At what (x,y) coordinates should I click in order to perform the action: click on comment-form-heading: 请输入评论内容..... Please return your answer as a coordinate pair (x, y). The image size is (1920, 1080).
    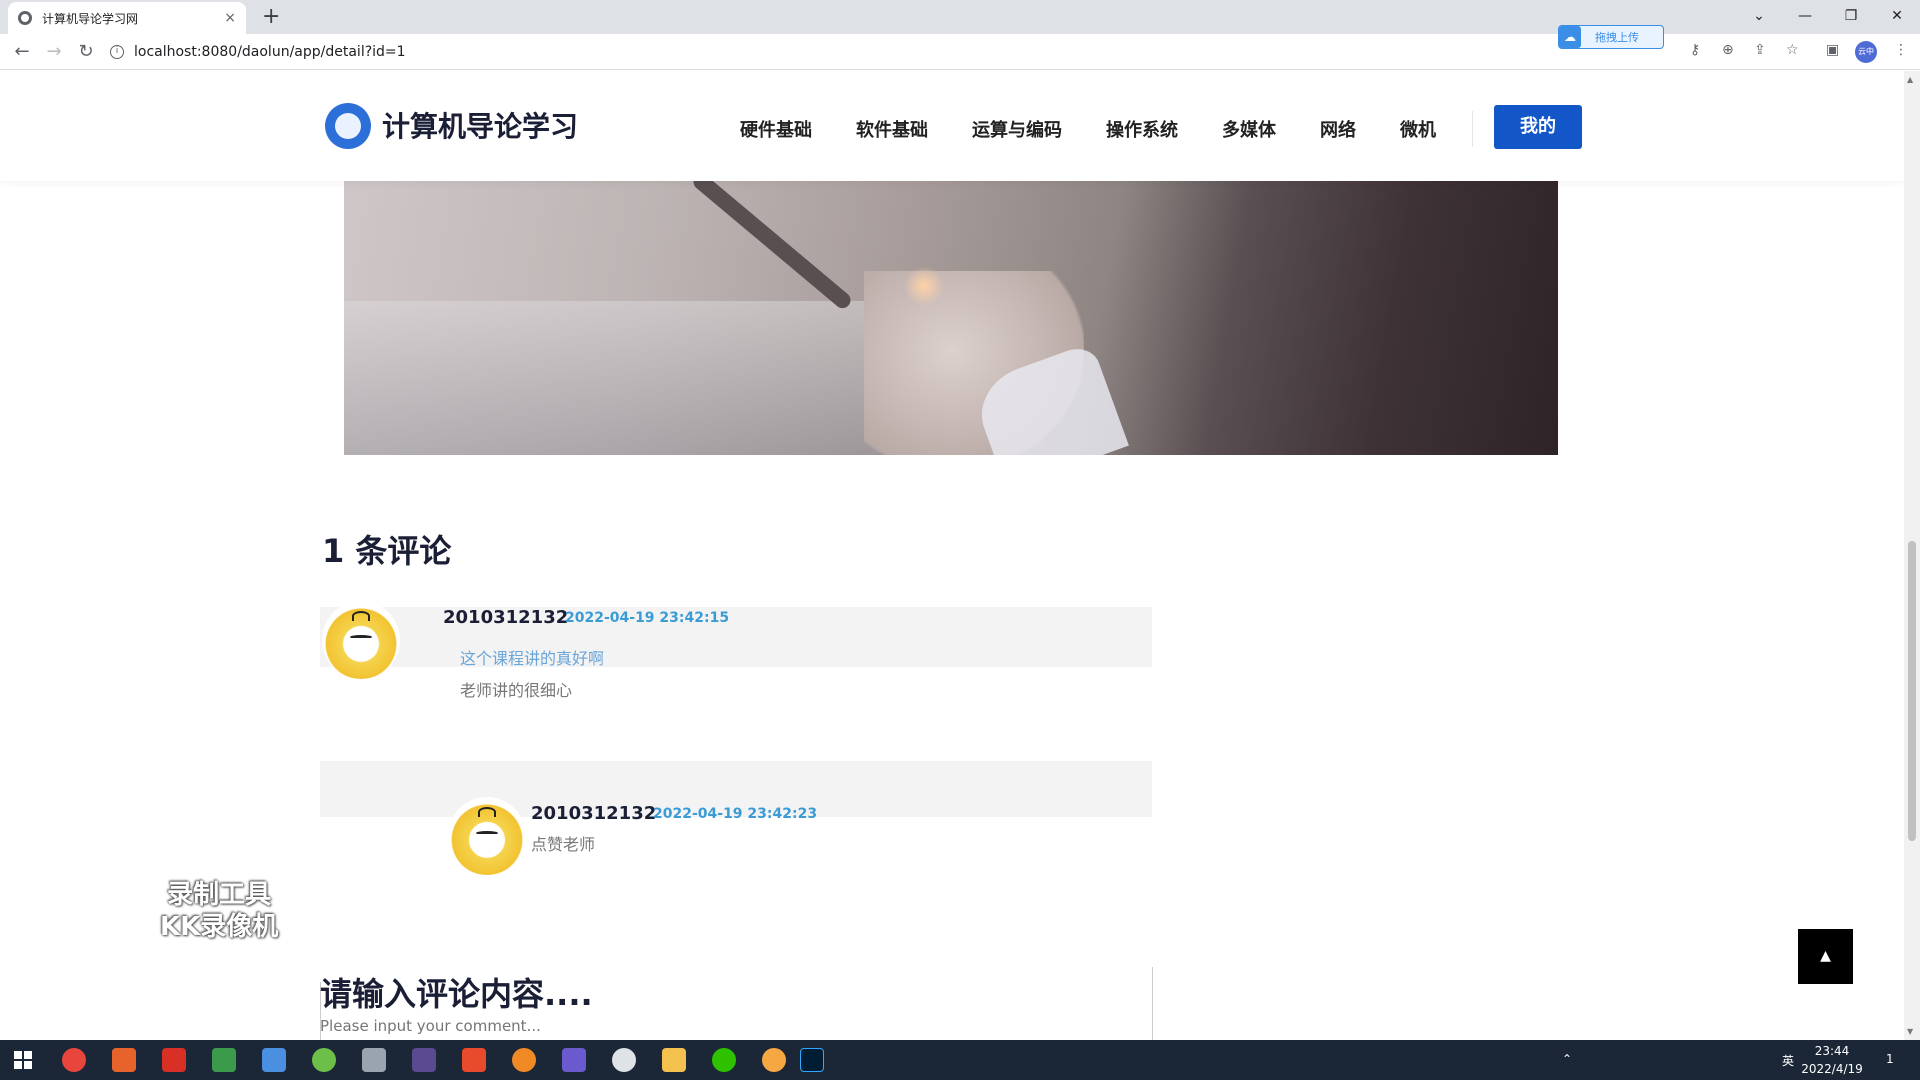
    Looking at the image, I should click on (456, 994).